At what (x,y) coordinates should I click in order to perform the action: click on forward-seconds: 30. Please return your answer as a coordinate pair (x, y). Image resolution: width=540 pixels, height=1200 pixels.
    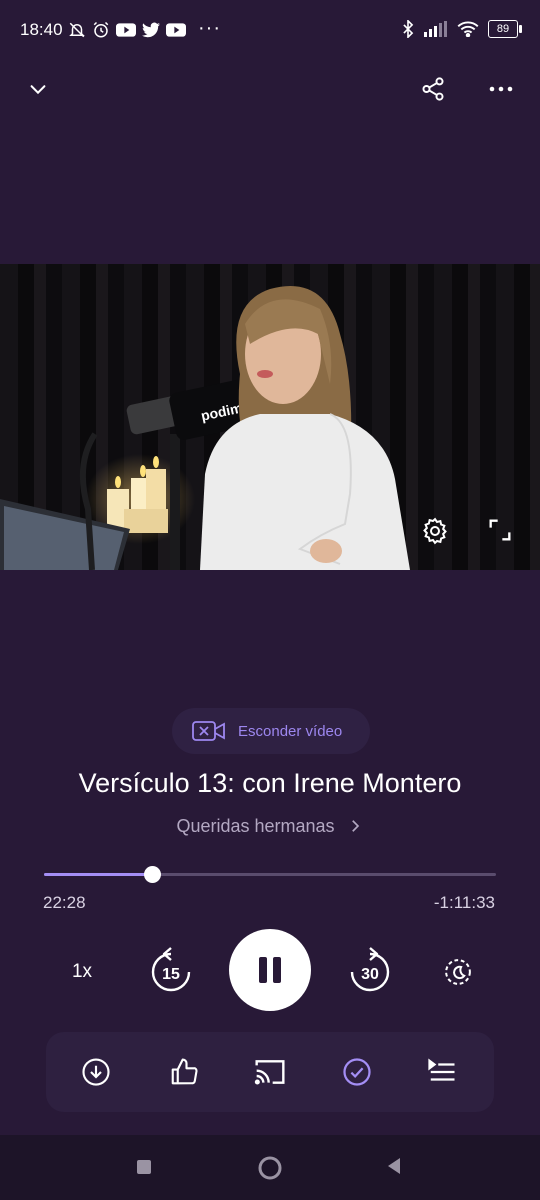
    Looking at the image, I should click on (370, 974).